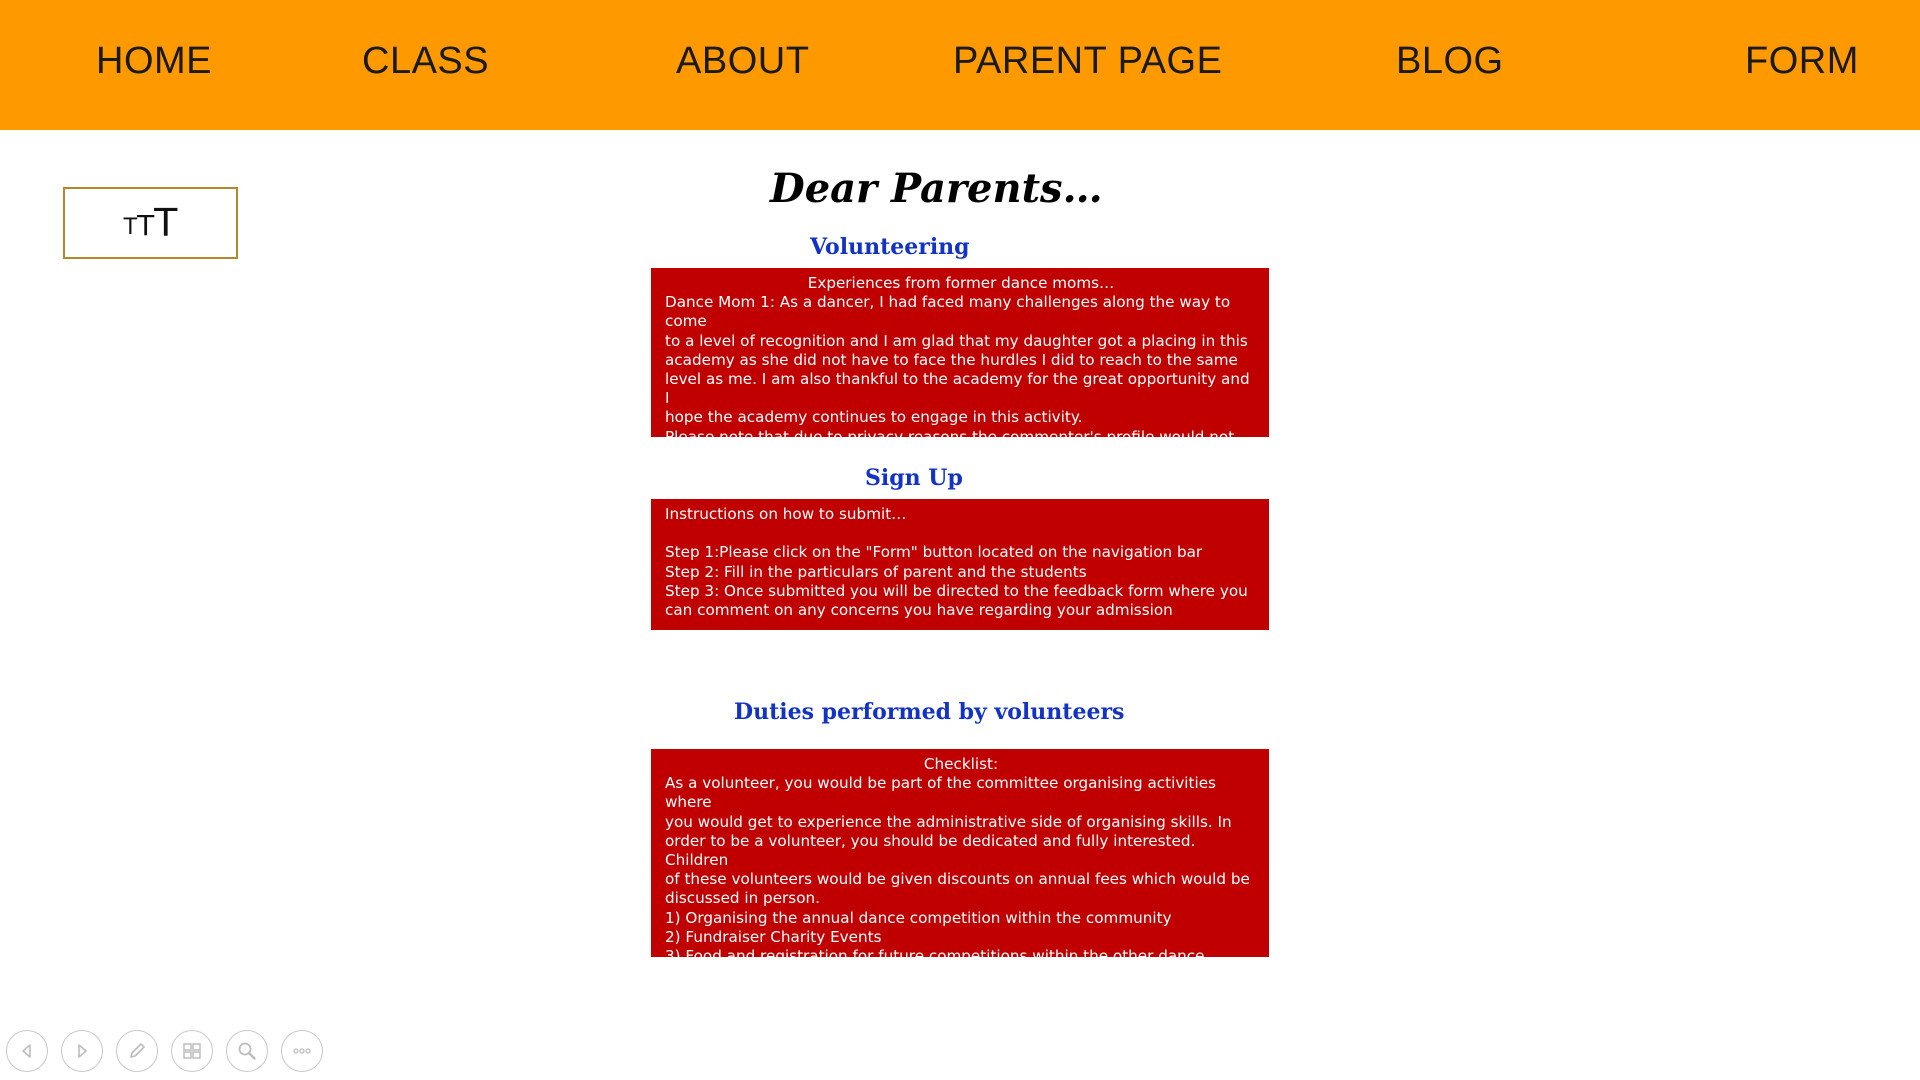 The height and width of the screenshot is (1080, 1920). What do you see at coordinates (706, 975) in the screenshot?
I see `duties-line: academies` at bounding box center [706, 975].